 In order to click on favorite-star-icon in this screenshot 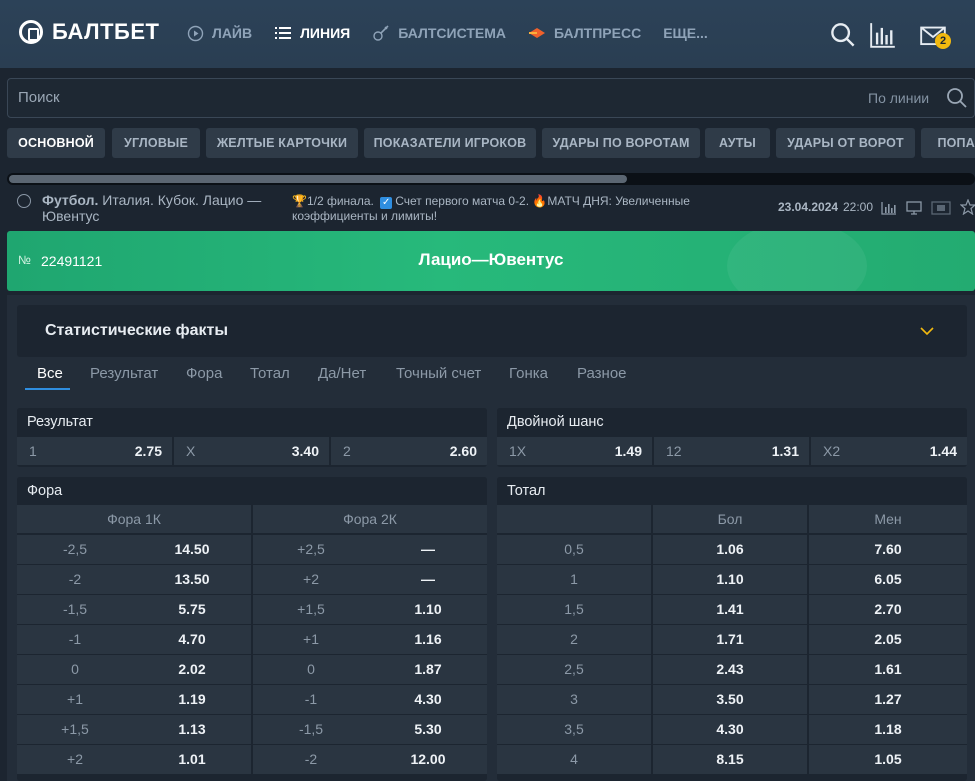, I will do `click(967, 207)`.